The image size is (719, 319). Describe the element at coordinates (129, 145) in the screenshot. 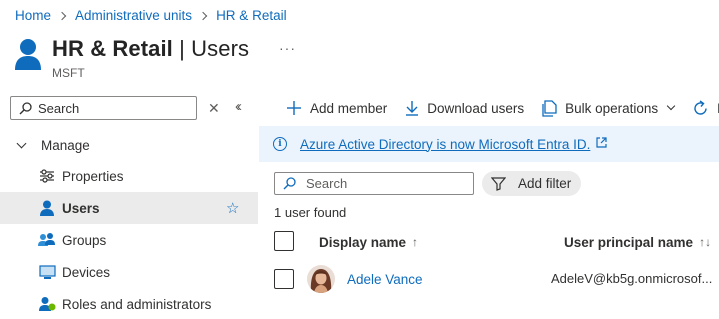

I see `nav-group-manage: Manage` at that location.